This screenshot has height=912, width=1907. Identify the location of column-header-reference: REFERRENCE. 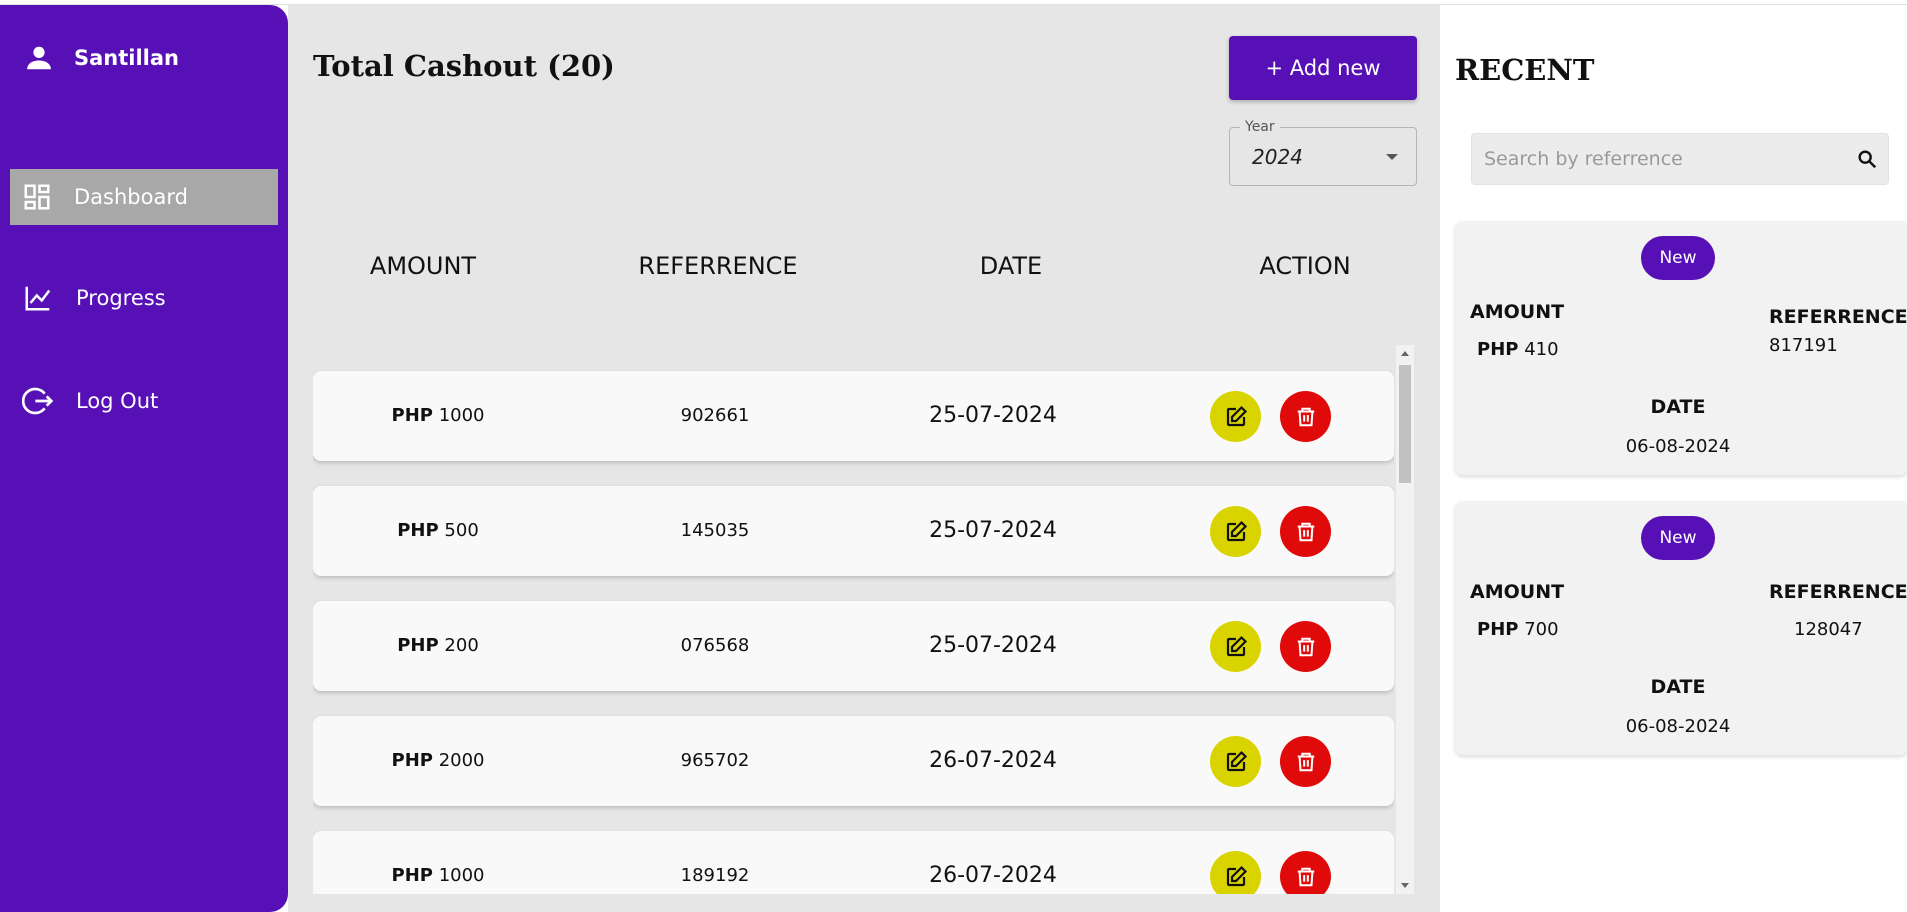
(718, 266).